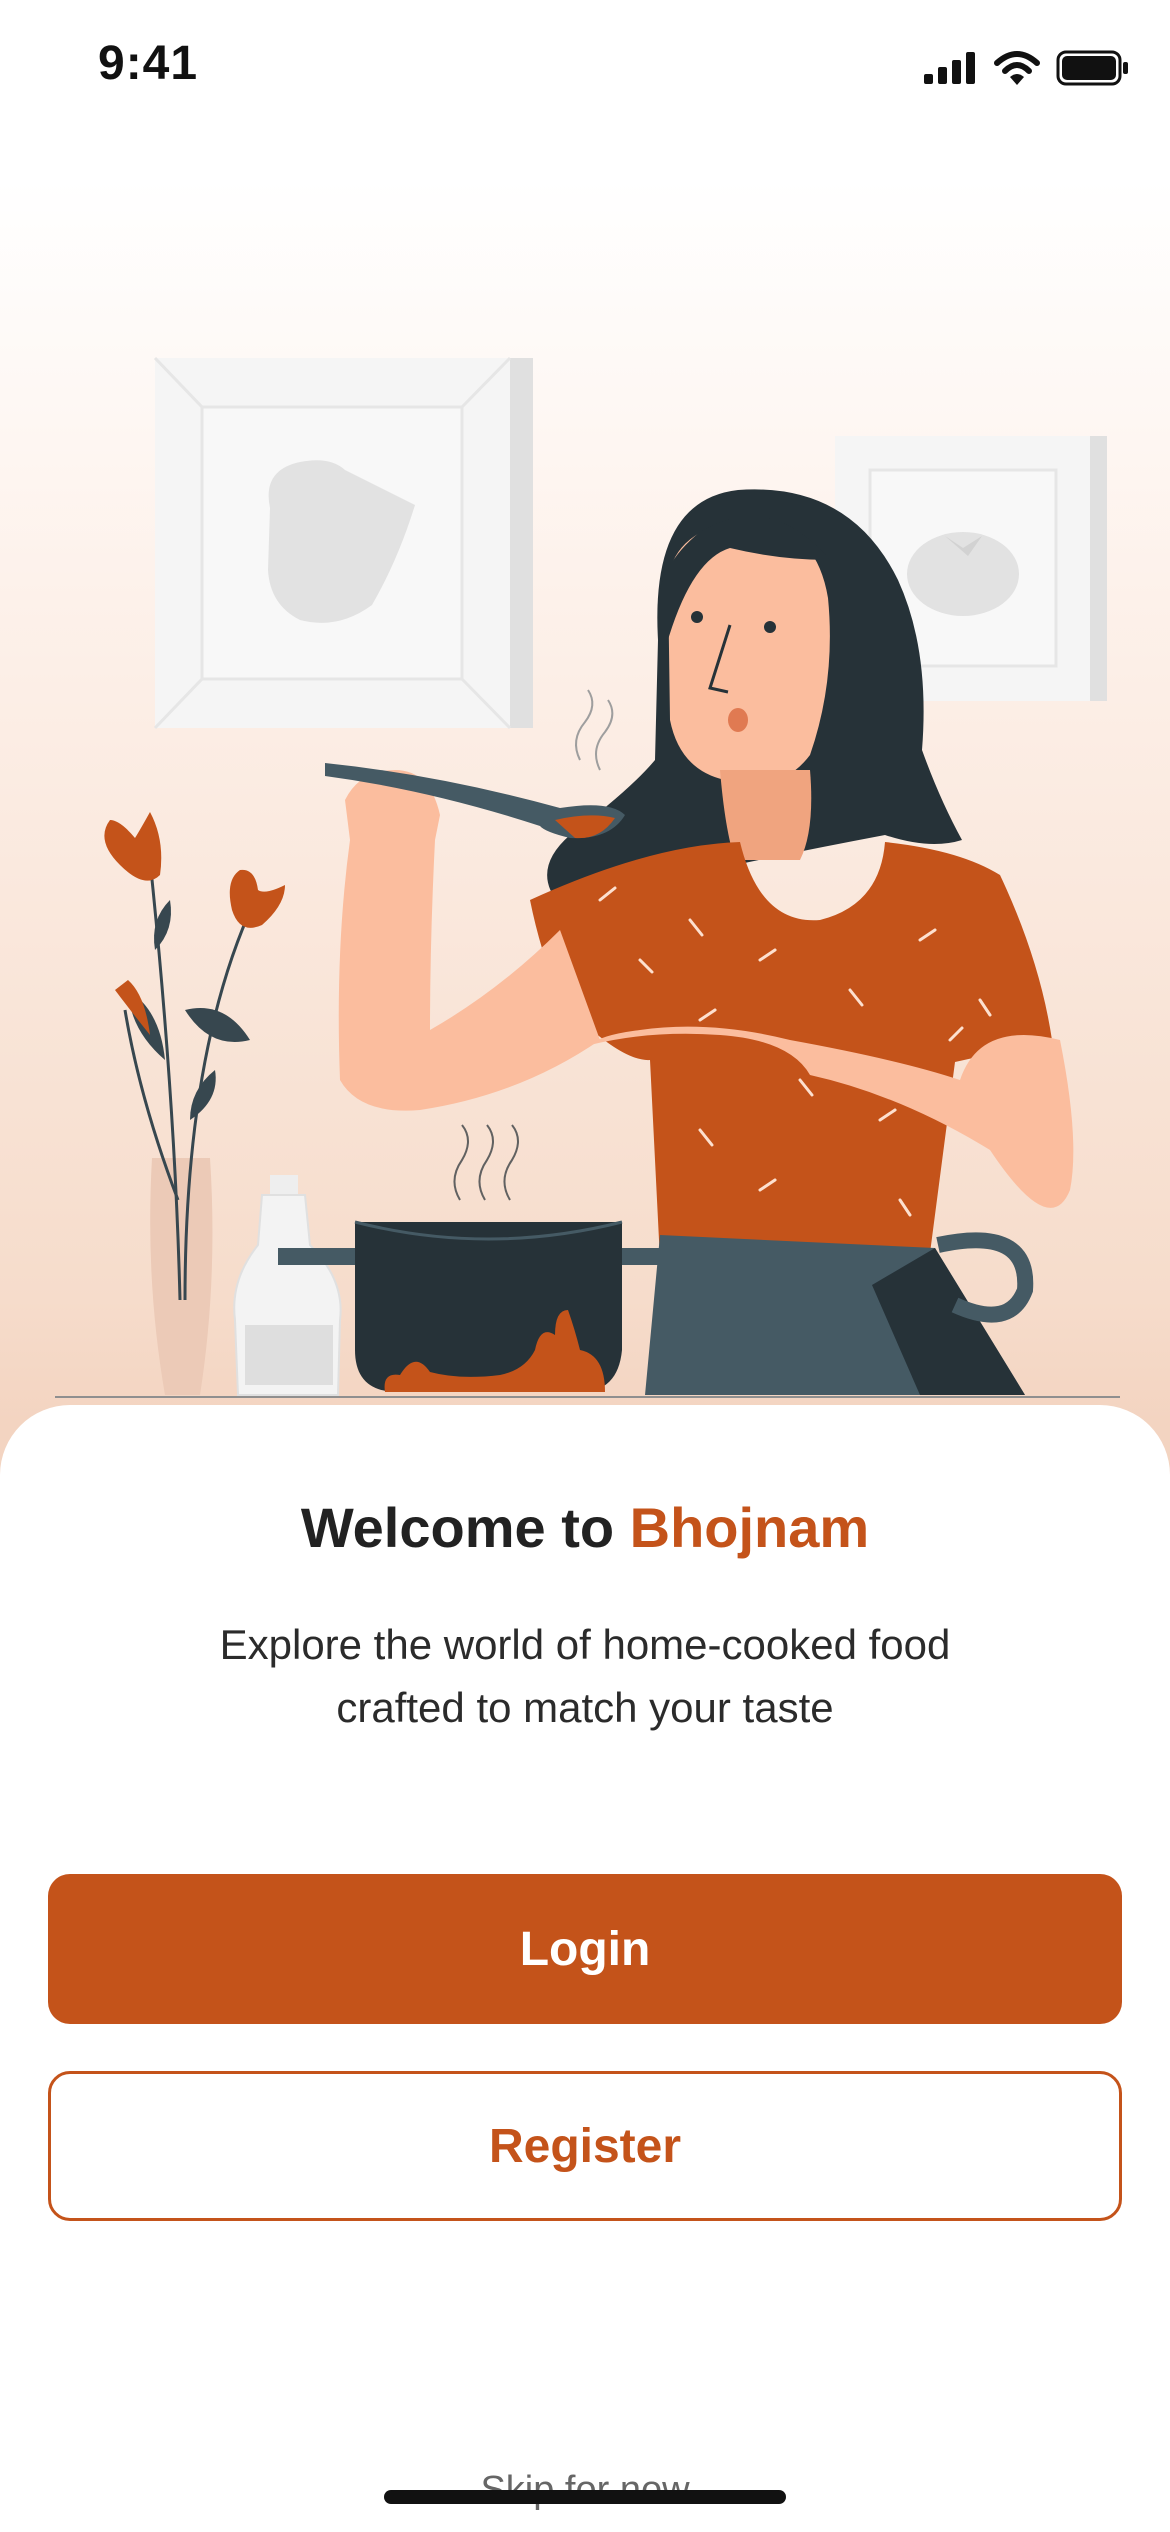 The height and width of the screenshot is (2532, 1170). I want to click on status-icons, so click(1027, 68).